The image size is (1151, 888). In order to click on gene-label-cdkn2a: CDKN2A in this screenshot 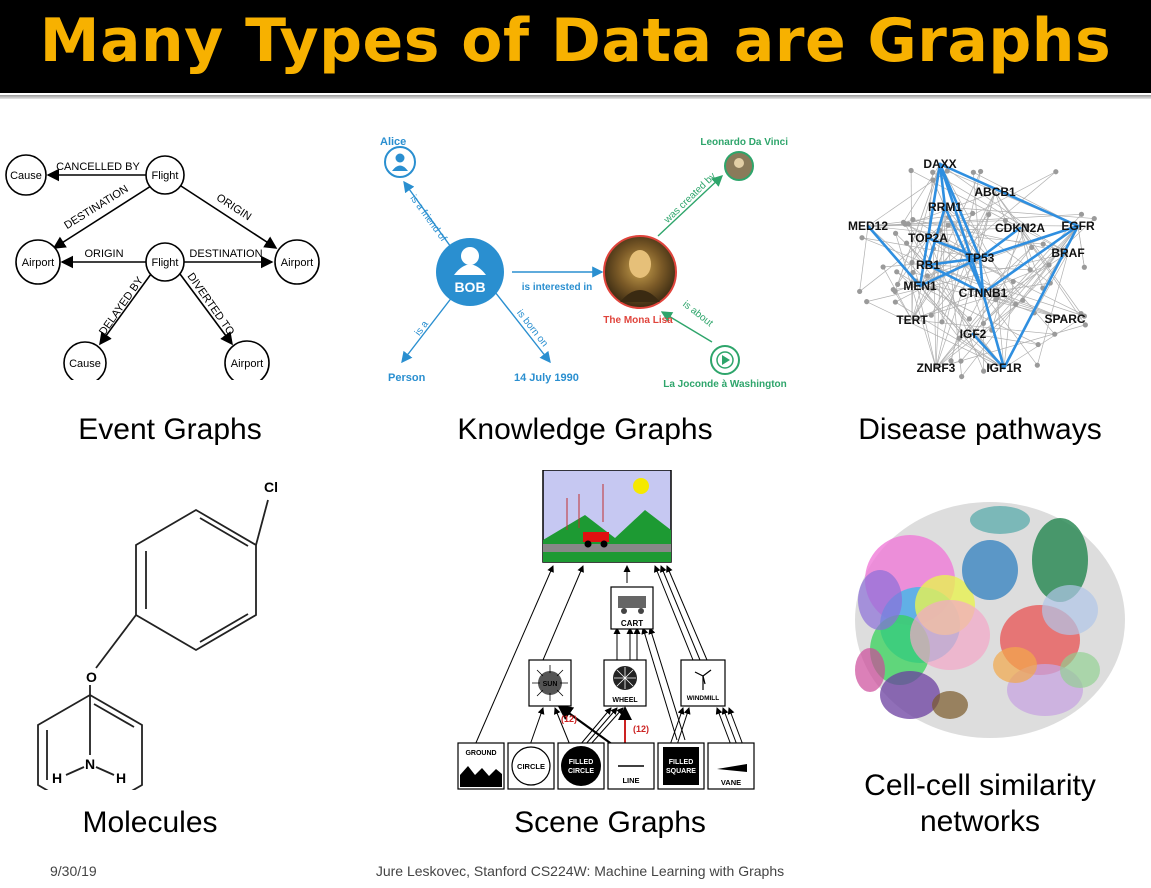, I will do `click(1020, 228)`.